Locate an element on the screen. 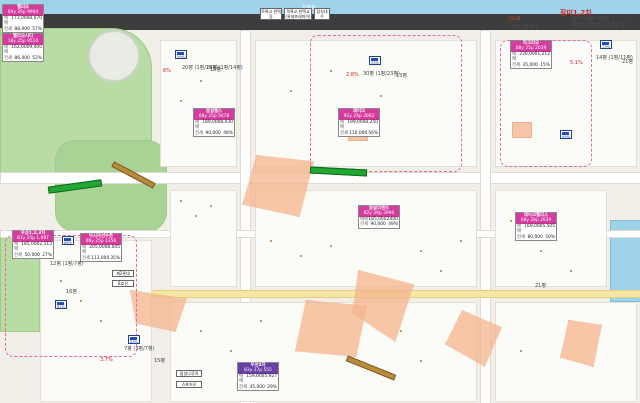 Image resolution: width=640 pixels, height=403 pixels. pyeong-label: 18평 is located at coordinates (215, 70).